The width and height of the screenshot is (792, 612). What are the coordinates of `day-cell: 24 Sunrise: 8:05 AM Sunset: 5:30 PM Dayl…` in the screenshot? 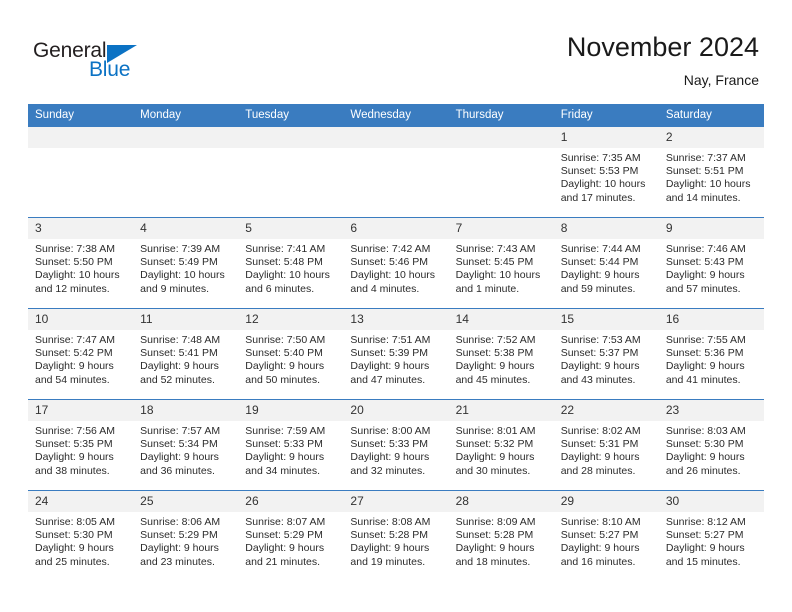 It's located at (81, 535).